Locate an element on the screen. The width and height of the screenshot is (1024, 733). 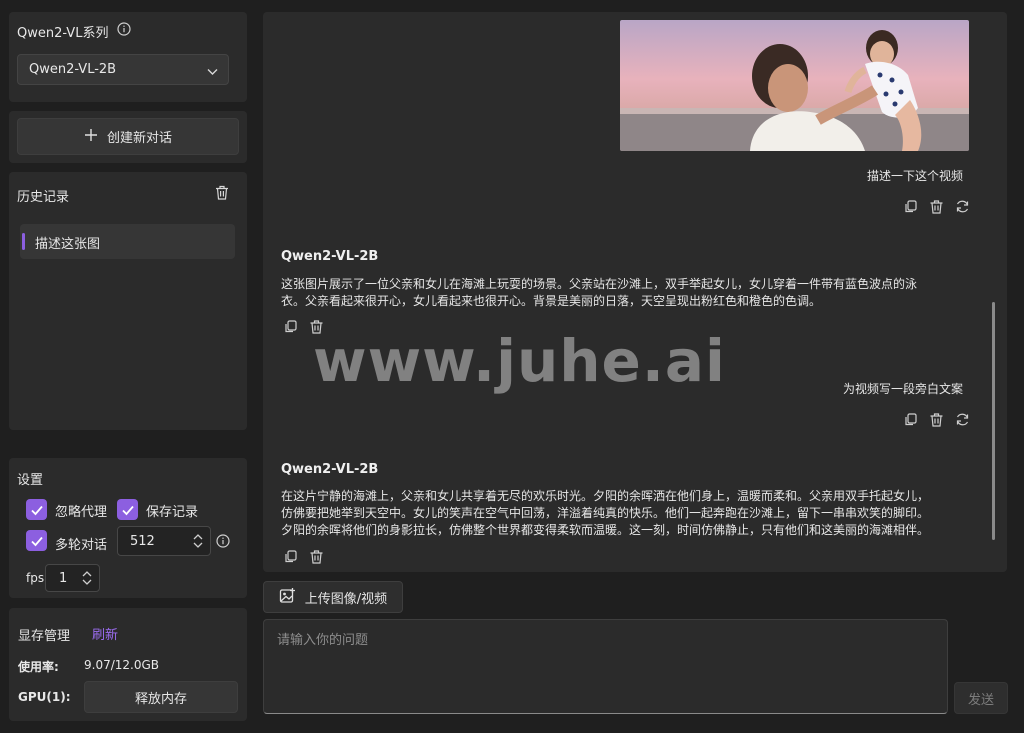
history-item-indicator is located at coordinates (23, 241).